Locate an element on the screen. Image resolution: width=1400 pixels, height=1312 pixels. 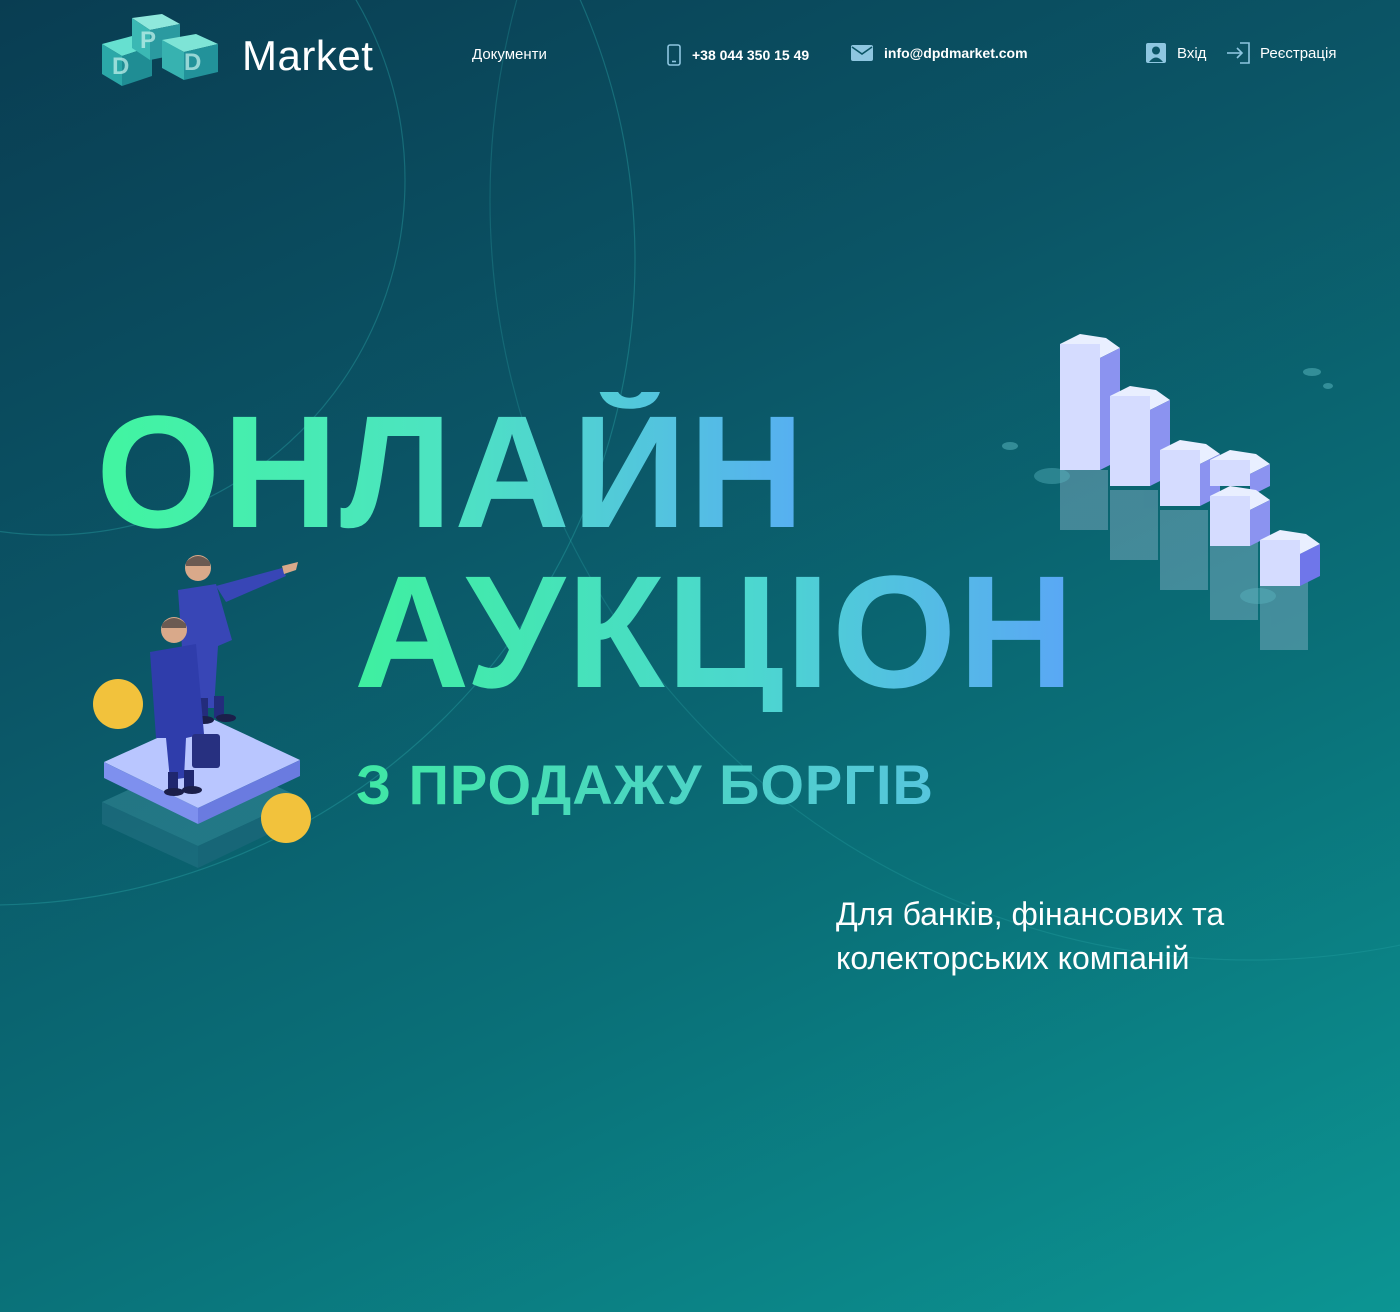
email-contact: info@dpdmarket.com is located at coordinates (939, 53).